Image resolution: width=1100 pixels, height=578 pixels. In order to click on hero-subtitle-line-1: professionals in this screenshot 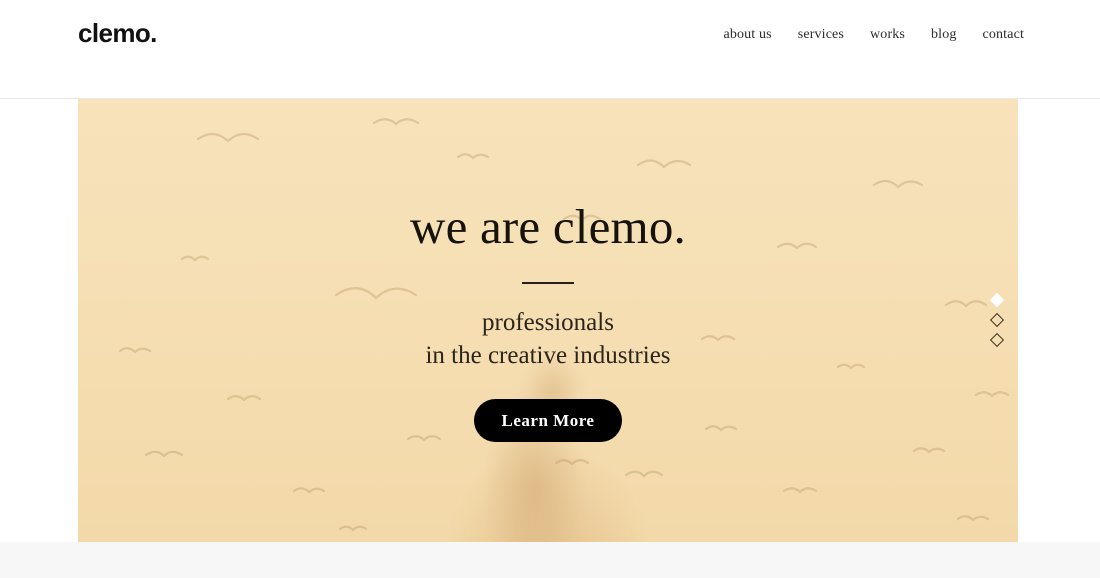, I will do `click(548, 322)`.